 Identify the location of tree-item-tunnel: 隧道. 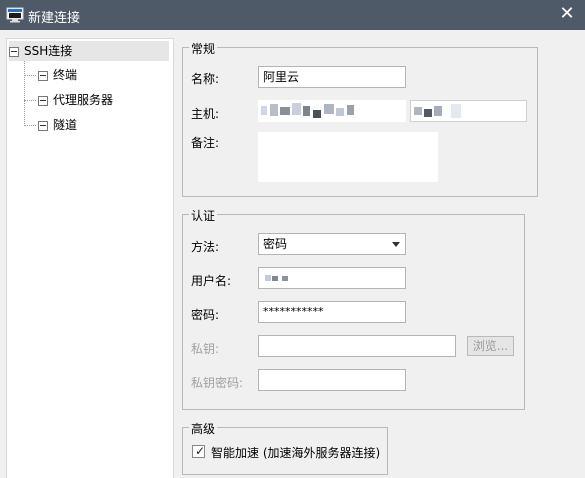
(57, 125).